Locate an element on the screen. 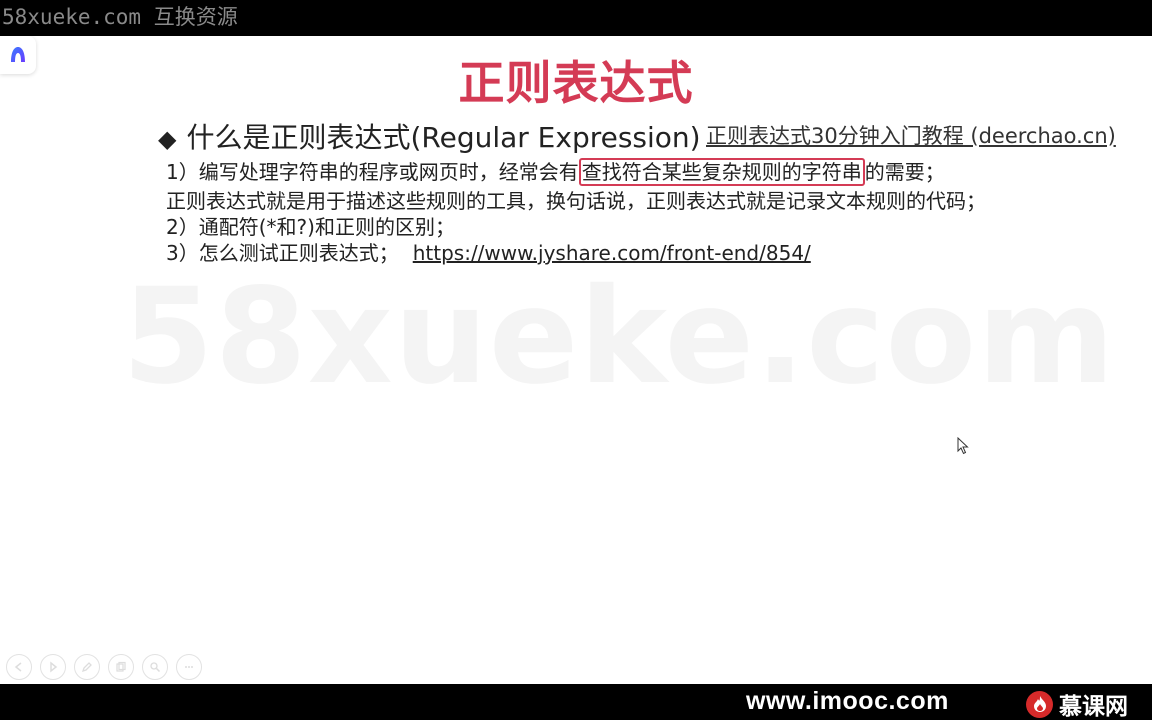 The height and width of the screenshot is (720, 1152). content-line-3: 2）通配符(*和?)和正则的区别； is located at coordinates (310, 227).